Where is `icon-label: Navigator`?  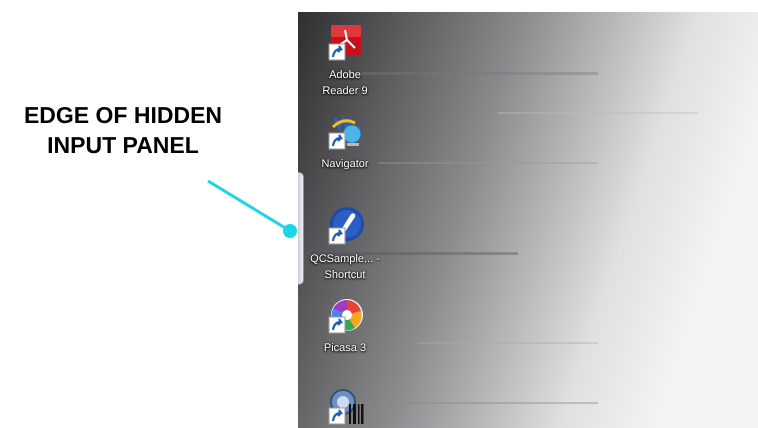 icon-label: Navigator is located at coordinates (345, 164).